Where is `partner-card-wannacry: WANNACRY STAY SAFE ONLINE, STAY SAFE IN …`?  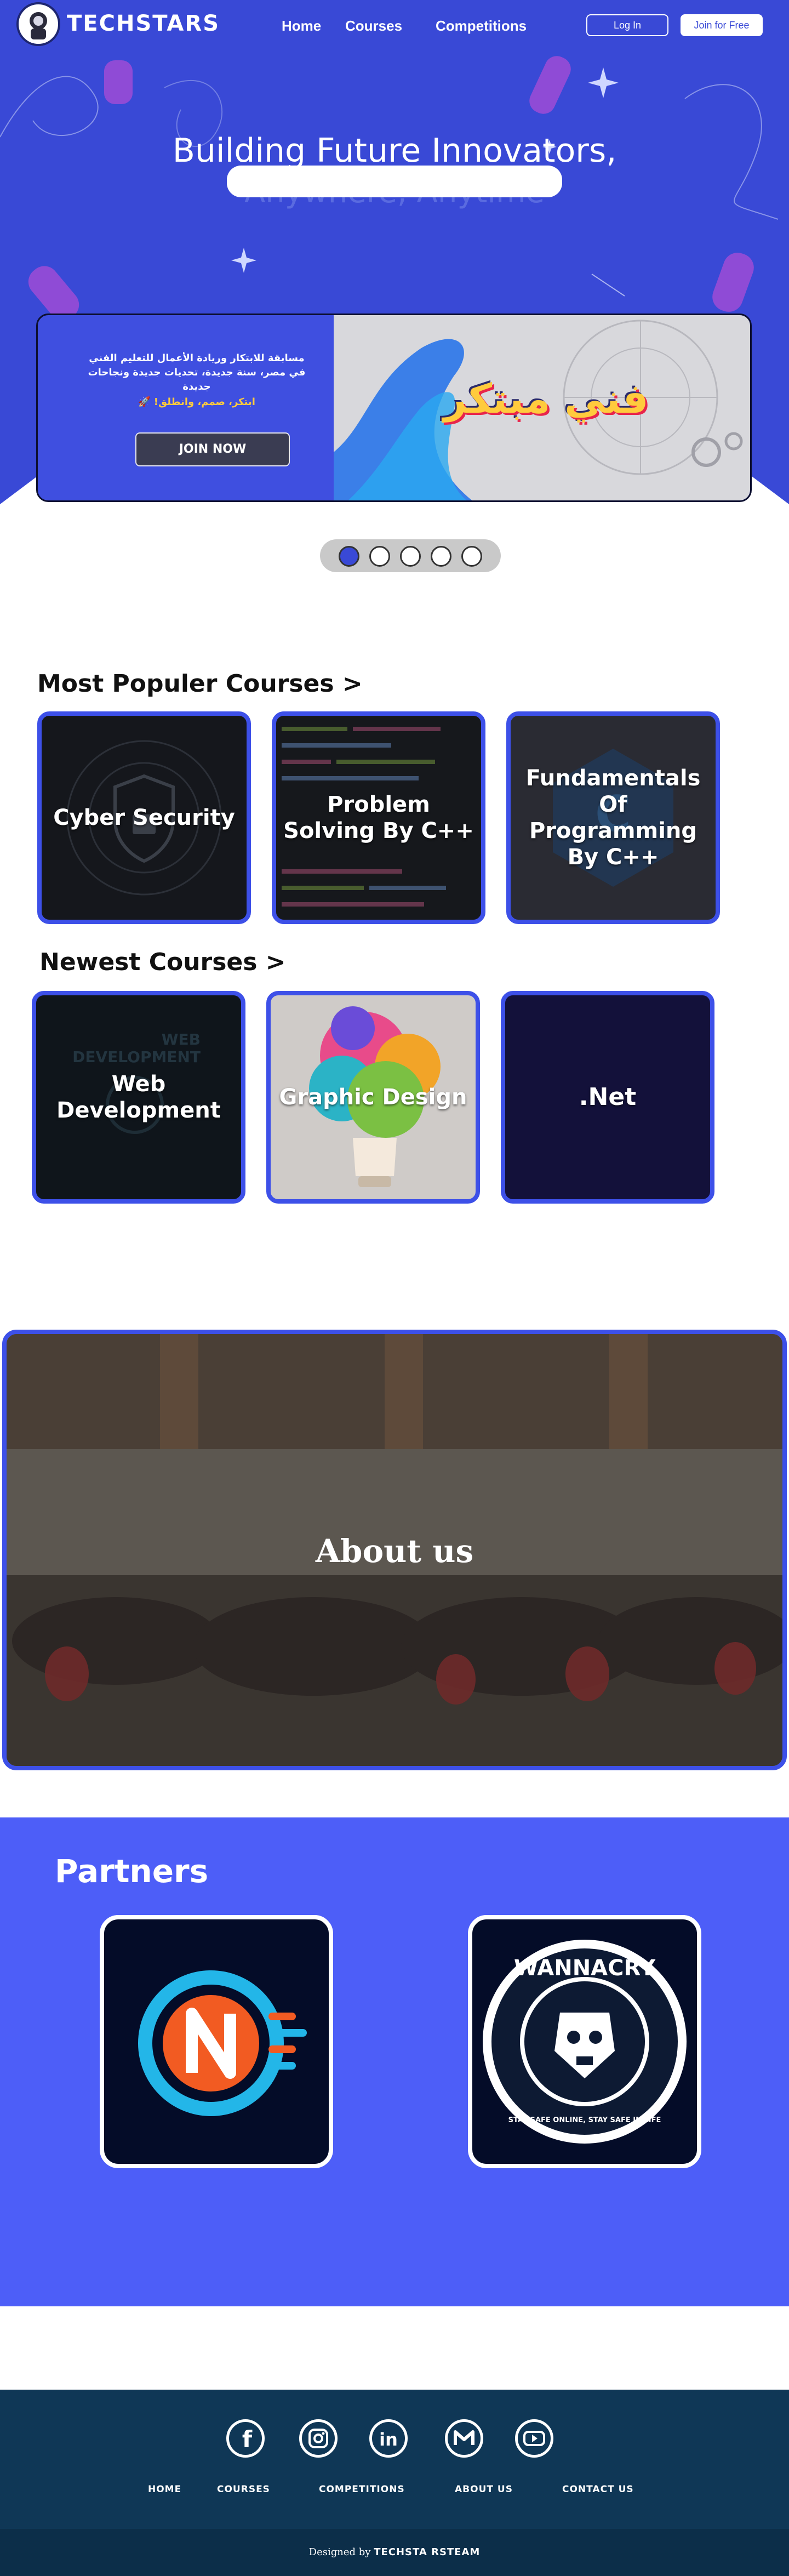 partner-card-wannacry: WANNACRY STAY SAFE ONLINE, STAY SAFE IN … is located at coordinates (585, 2041).